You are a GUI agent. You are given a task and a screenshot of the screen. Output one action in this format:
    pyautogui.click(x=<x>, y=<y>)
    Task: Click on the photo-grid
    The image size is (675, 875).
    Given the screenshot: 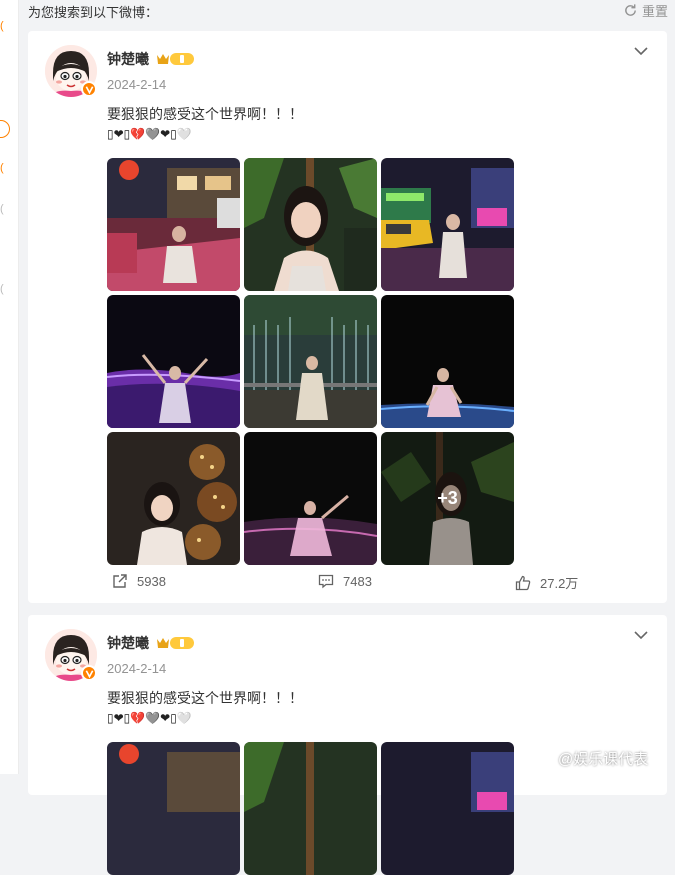 What is the action you would take?
    pyautogui.click(x=310, y=808)
    